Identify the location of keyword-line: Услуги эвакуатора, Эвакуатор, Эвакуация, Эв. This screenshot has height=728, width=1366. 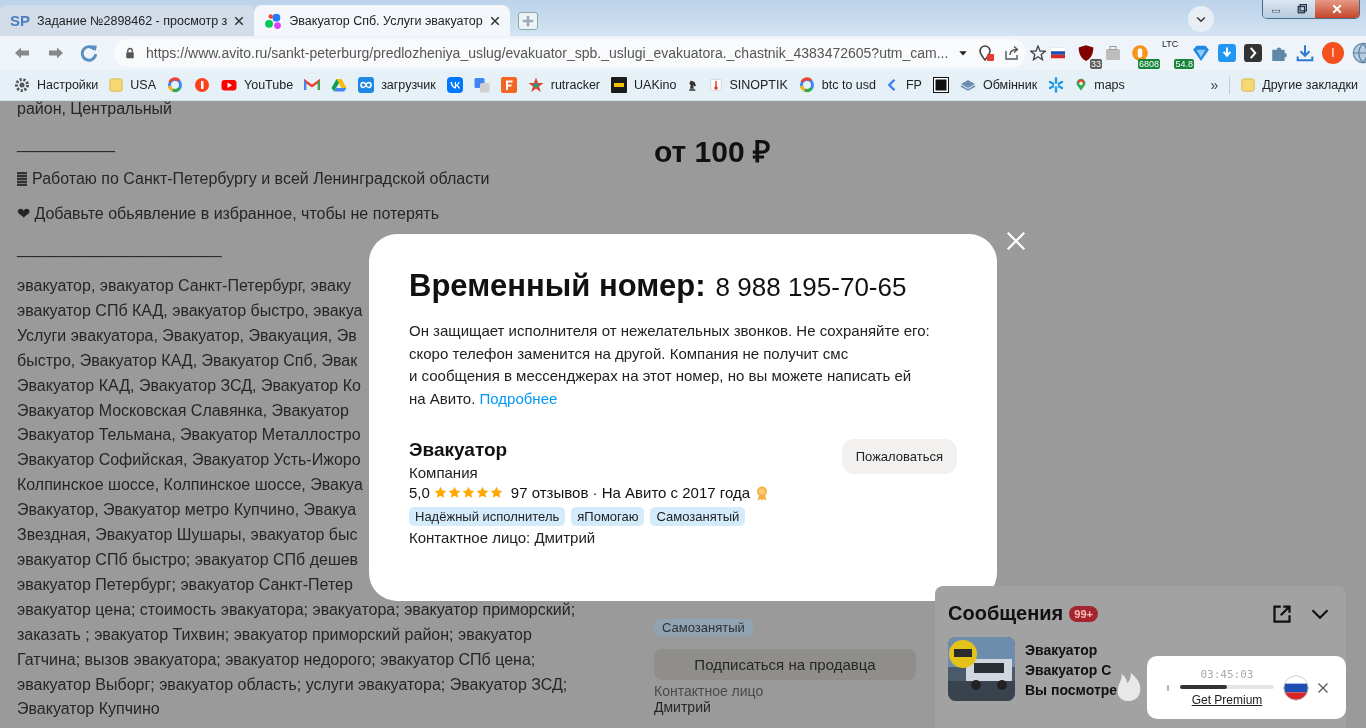
(187, 335).